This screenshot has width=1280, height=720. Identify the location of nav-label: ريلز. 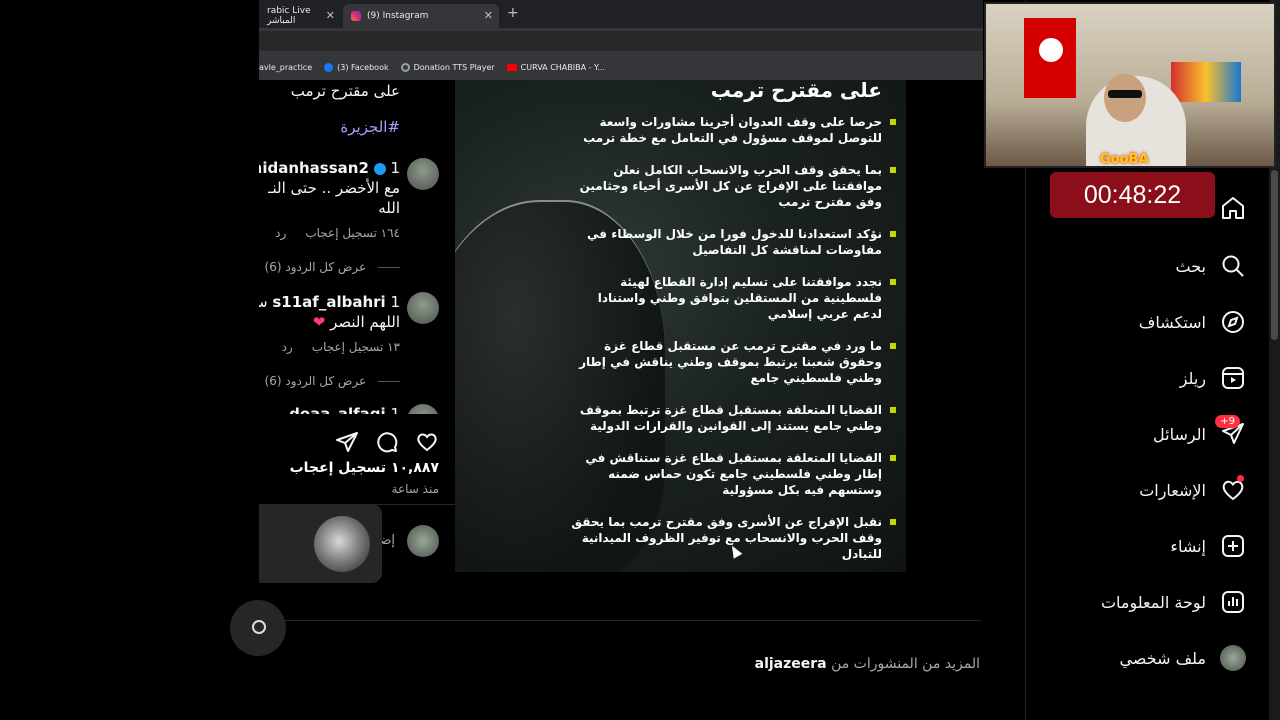
(1192, 378).